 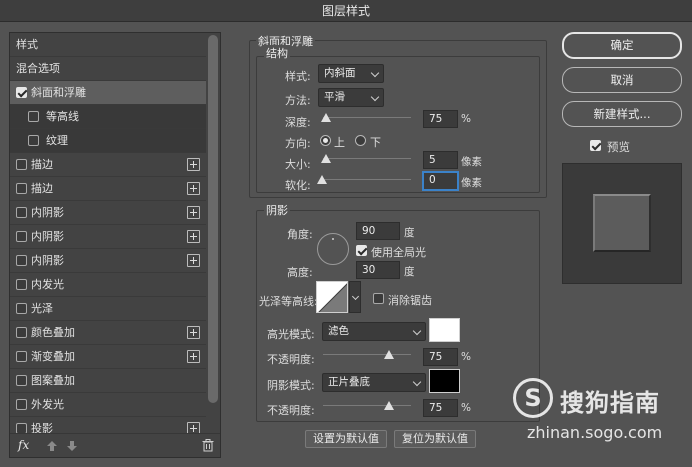 What do you see at coordinates (367, 354) in the screenshot?
I see `highlight-opacity-track` at bounding box center [367, 354].